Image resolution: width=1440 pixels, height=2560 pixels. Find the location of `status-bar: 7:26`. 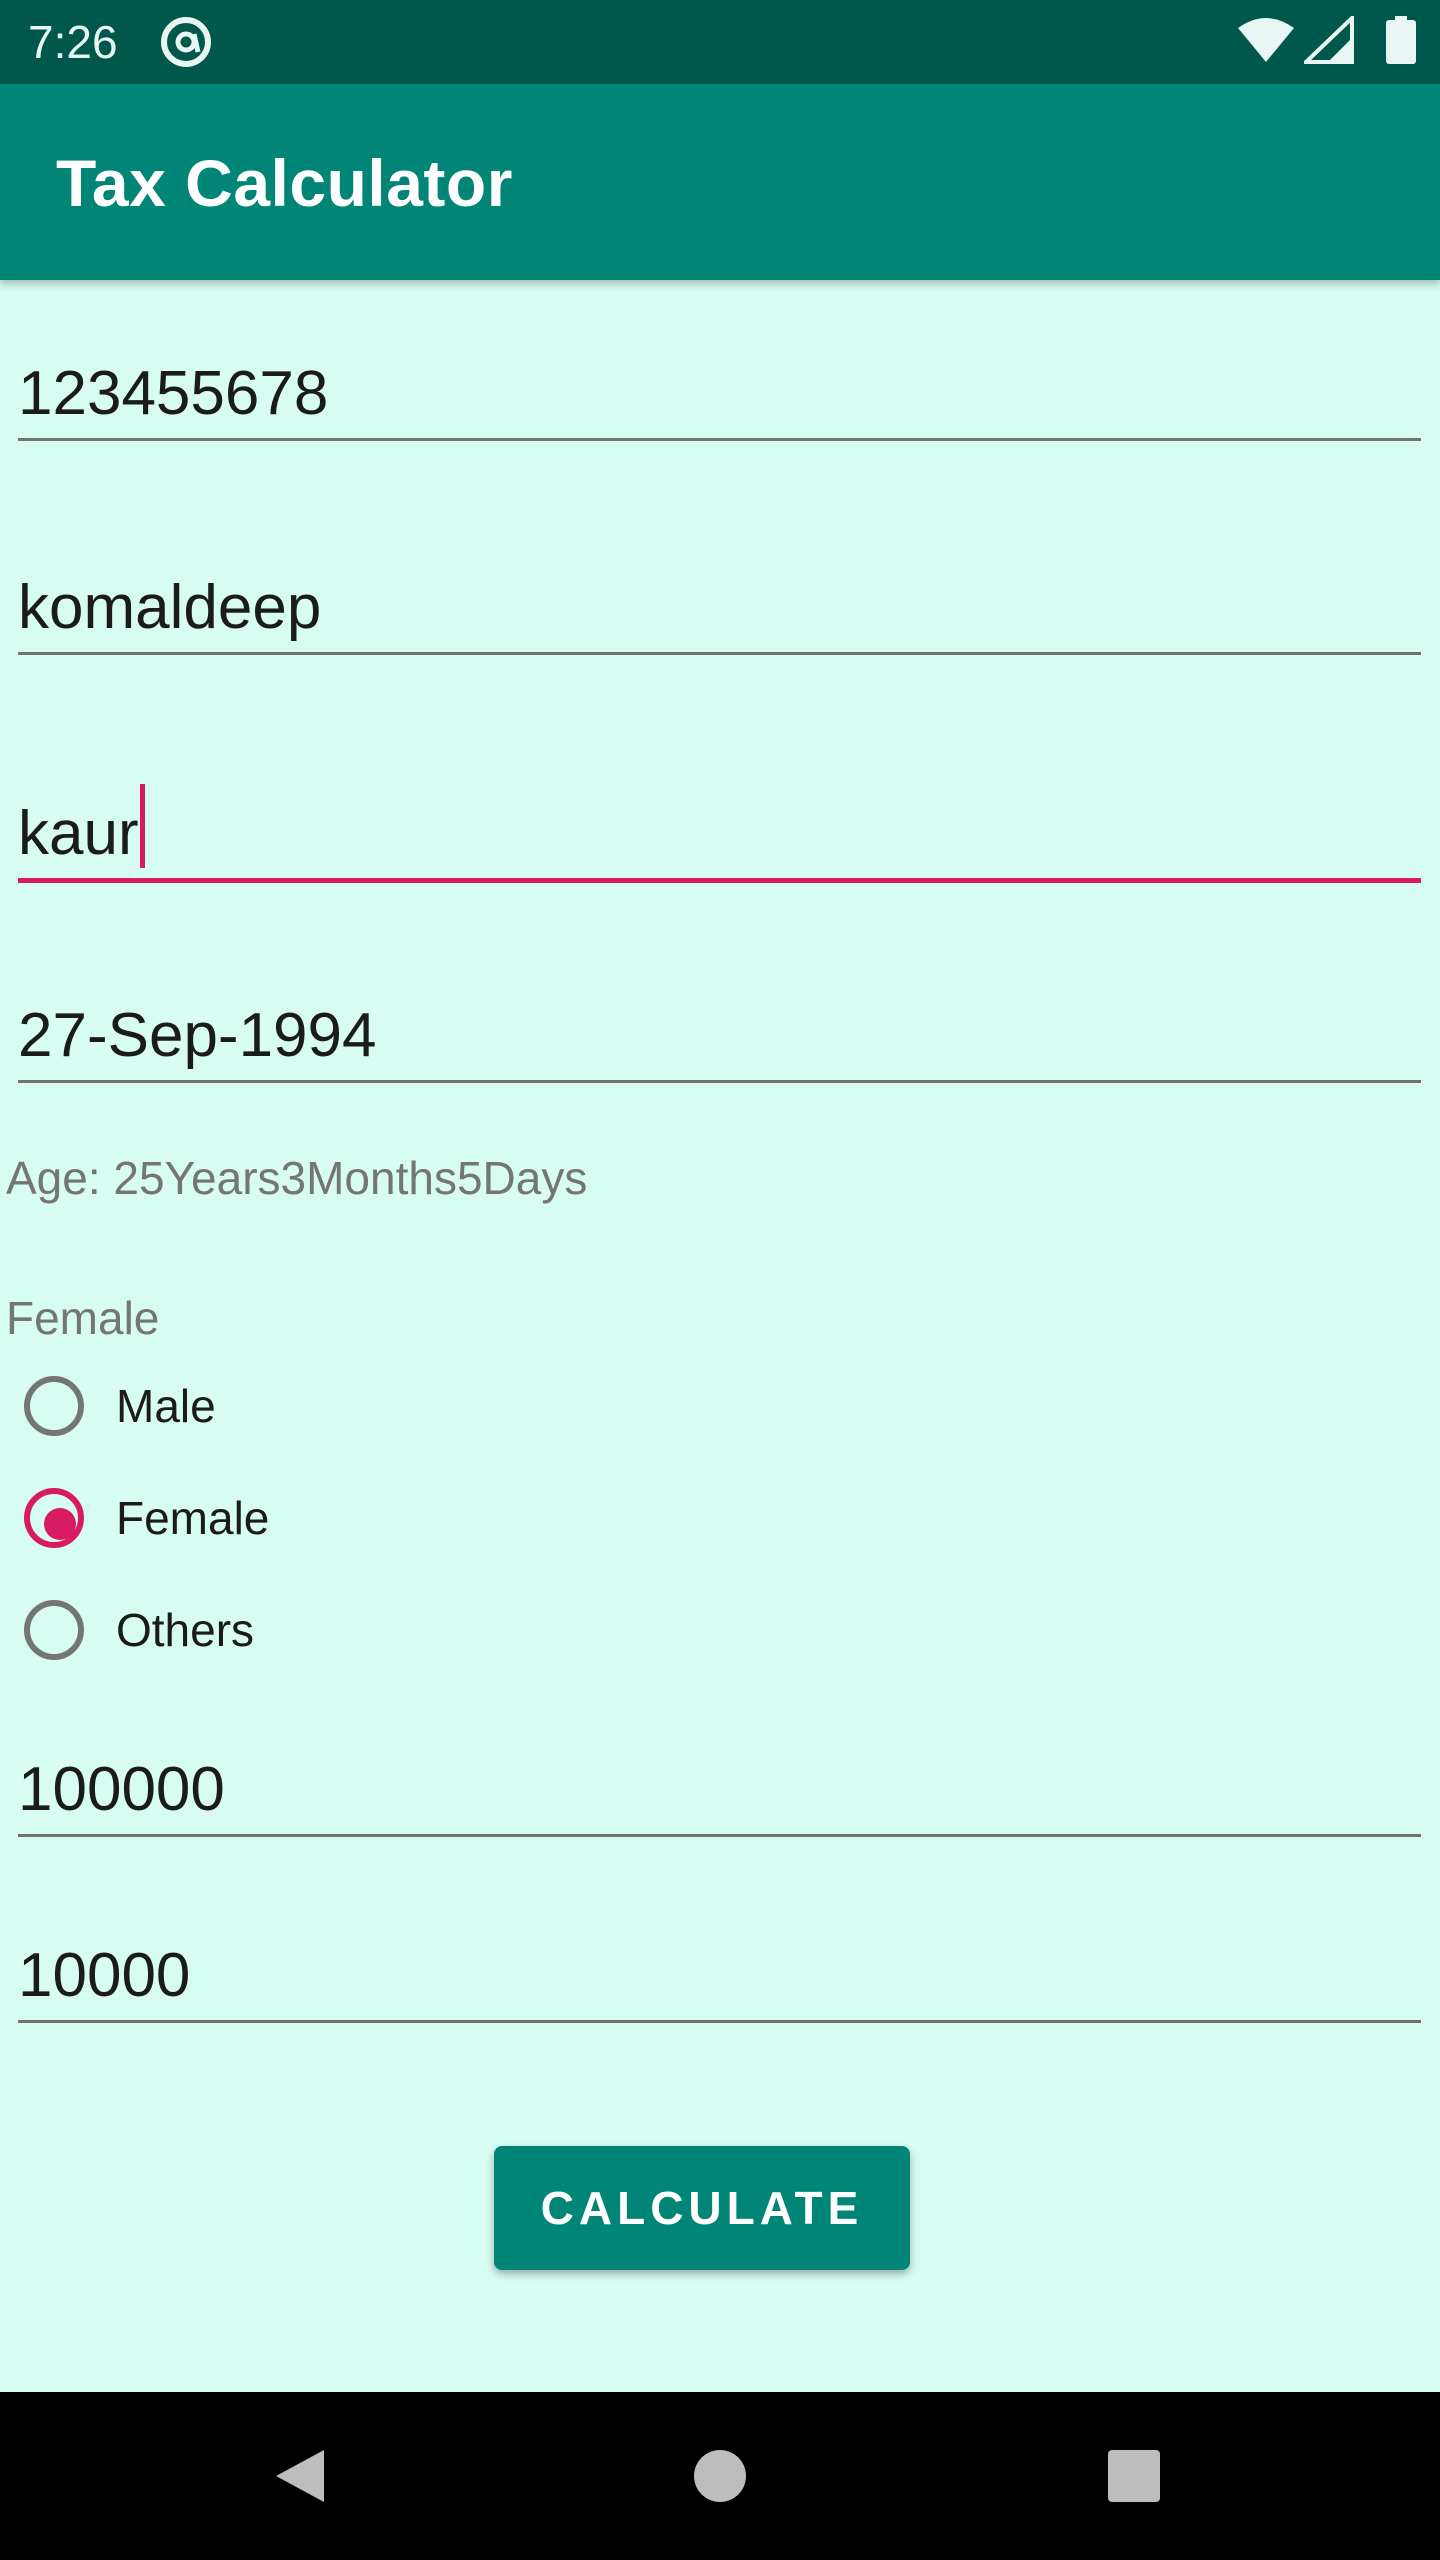

status-bar: 7:26 is located at coordinates (720, 42).